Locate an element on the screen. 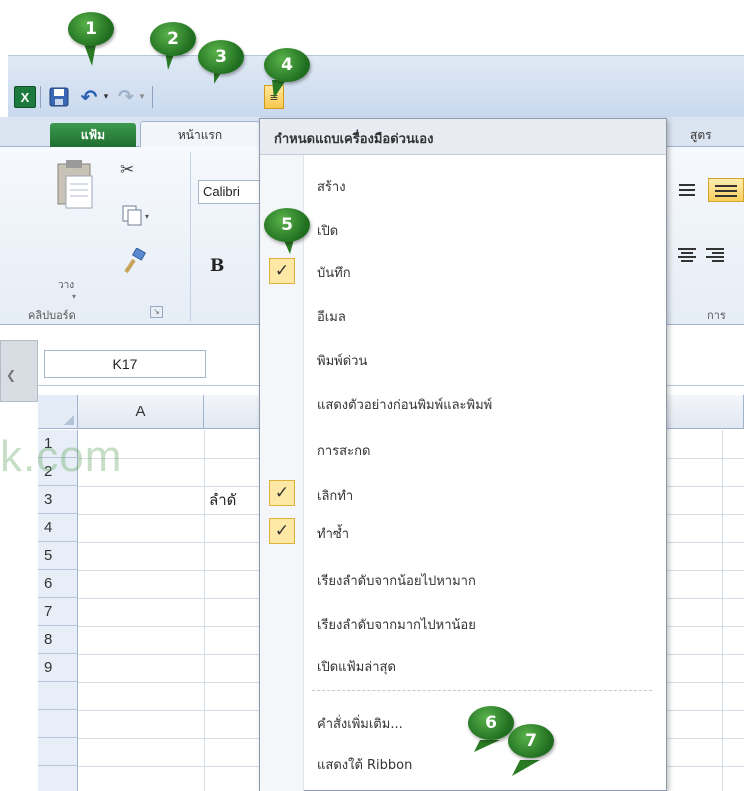 Image resolution: width=744 pixels, height=791 pixels. row-header: 7 is located at coordinates (58, 612).